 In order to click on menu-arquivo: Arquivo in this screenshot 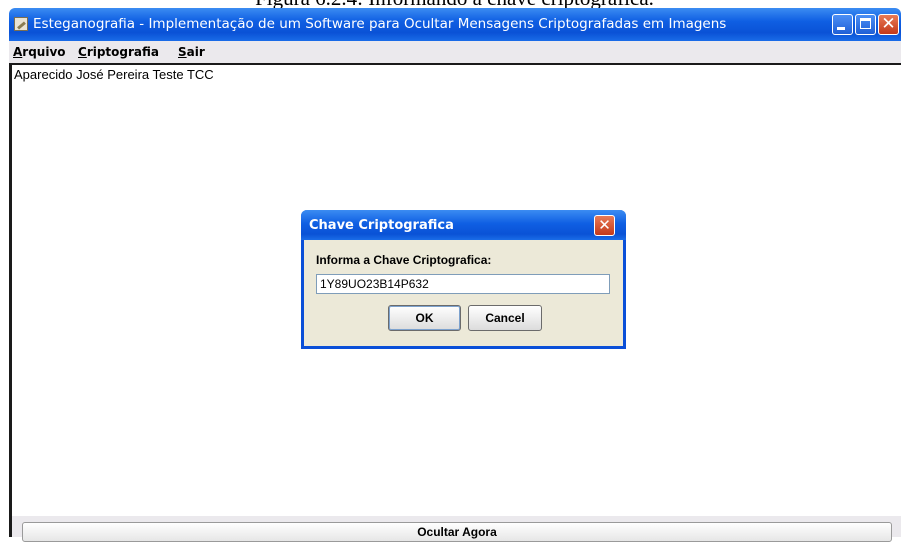, I will do `click(39, 52)`.